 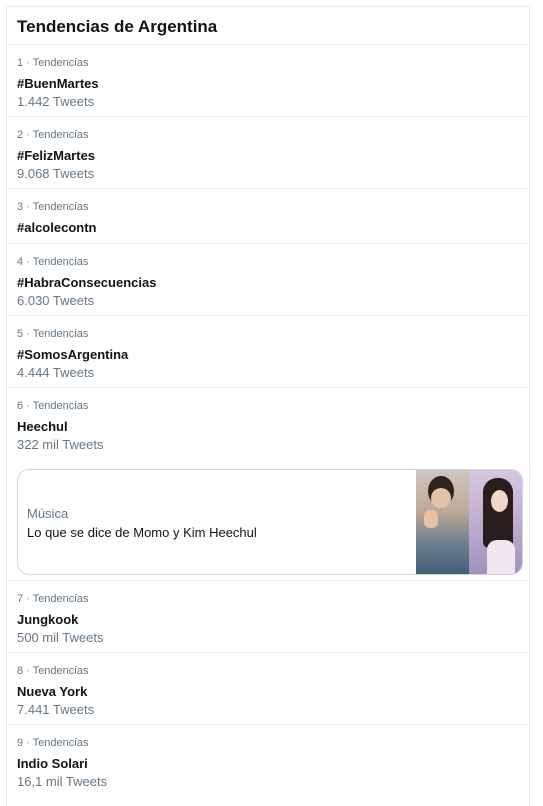 What do you see at coordinates (57, 227) in the screenshot?
I see `trend-name: #alcolecontn` at bounding box center [57, 227].